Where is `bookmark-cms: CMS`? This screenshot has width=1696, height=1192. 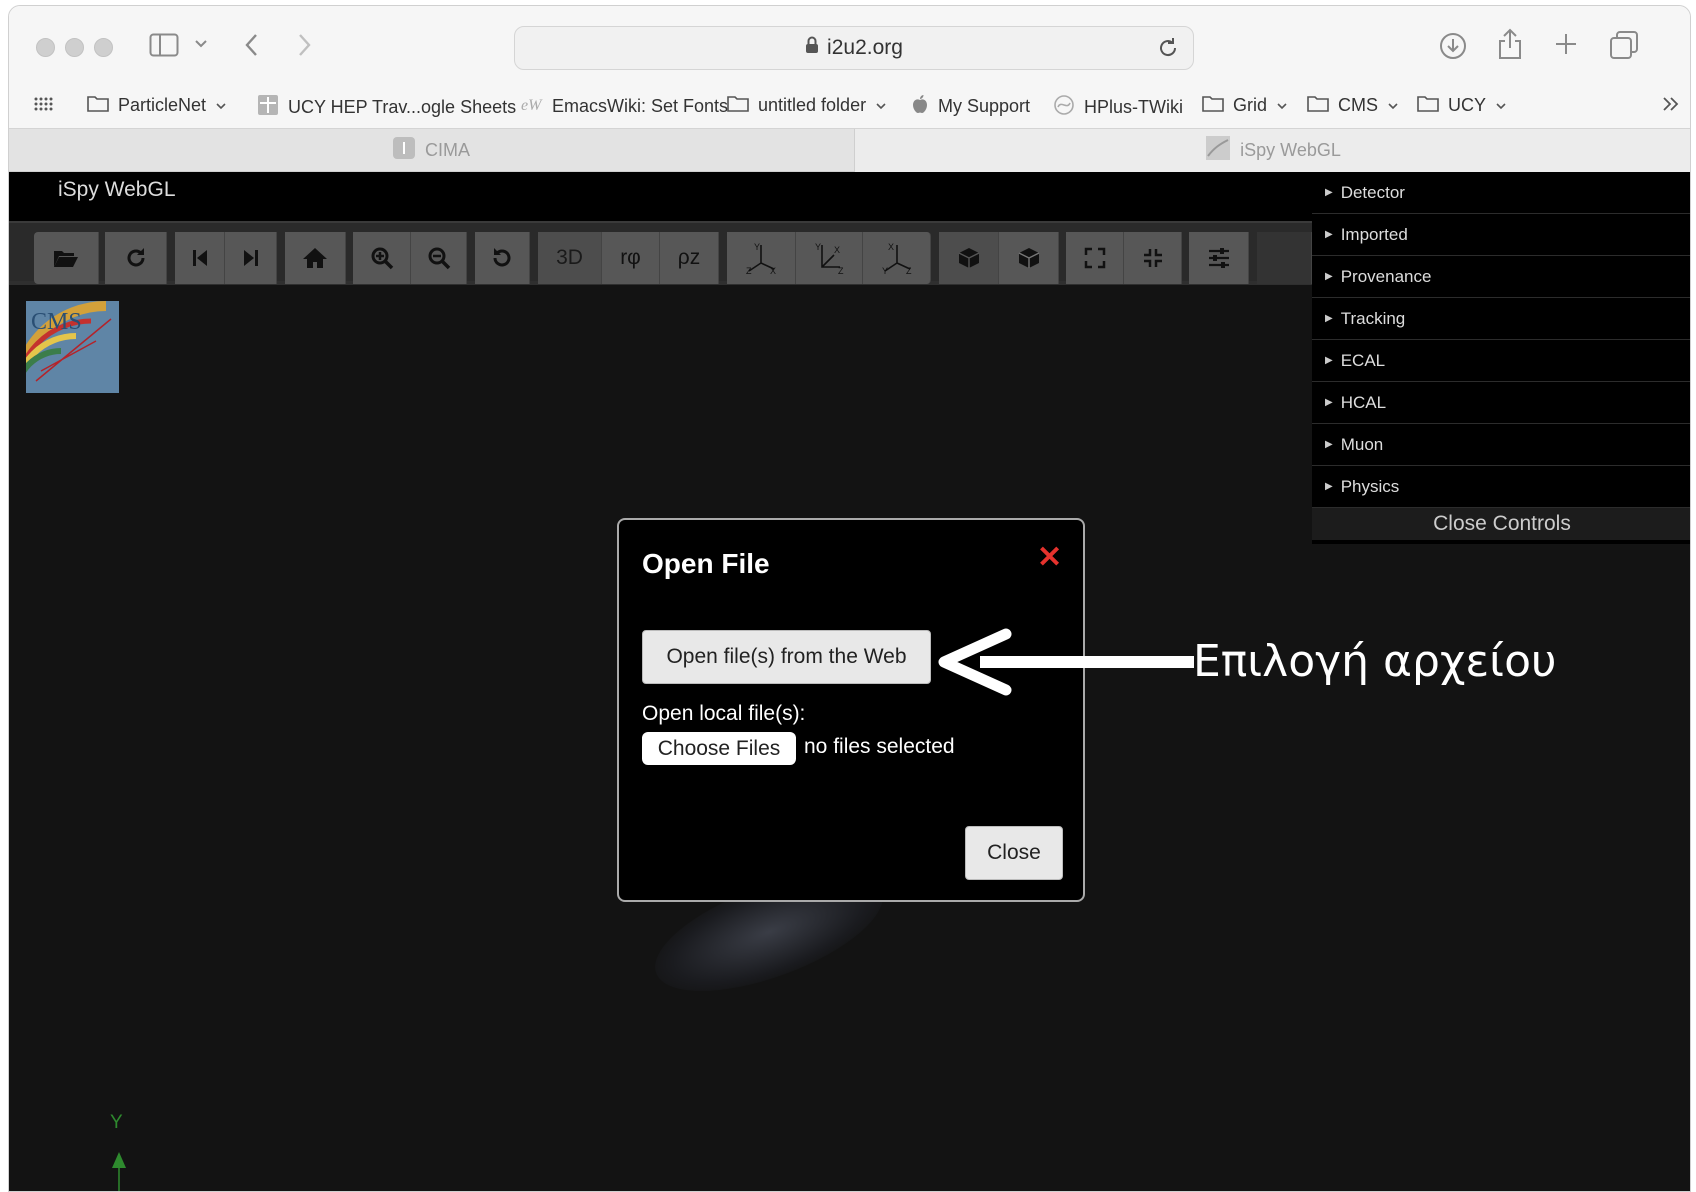 bookmark-cms: CMS is located at coordinates (1353, 105).